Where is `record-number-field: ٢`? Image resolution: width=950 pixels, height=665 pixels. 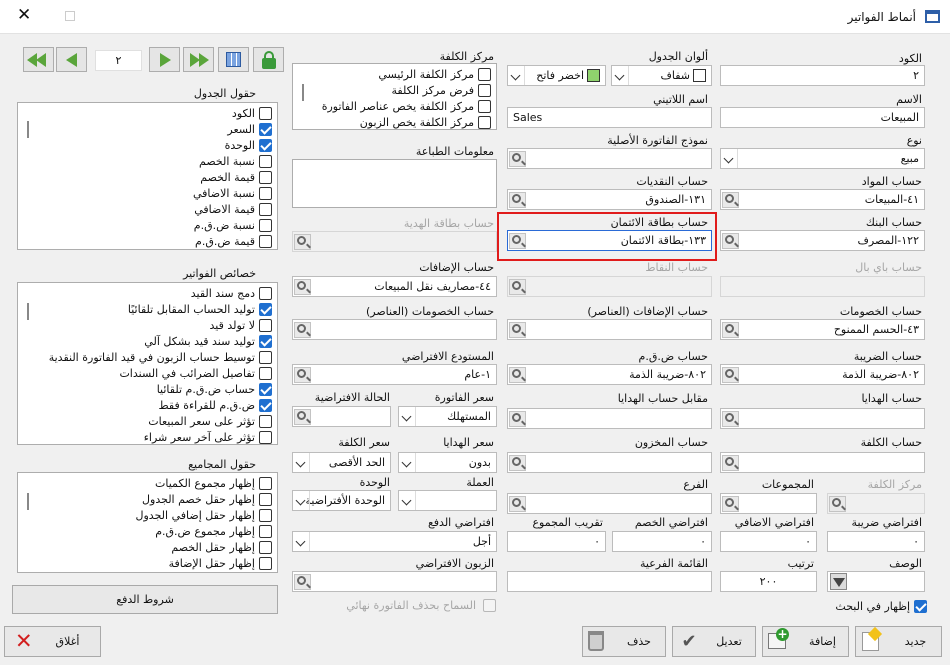 record-number-field: ٢ is located at coordinates (118, 60).